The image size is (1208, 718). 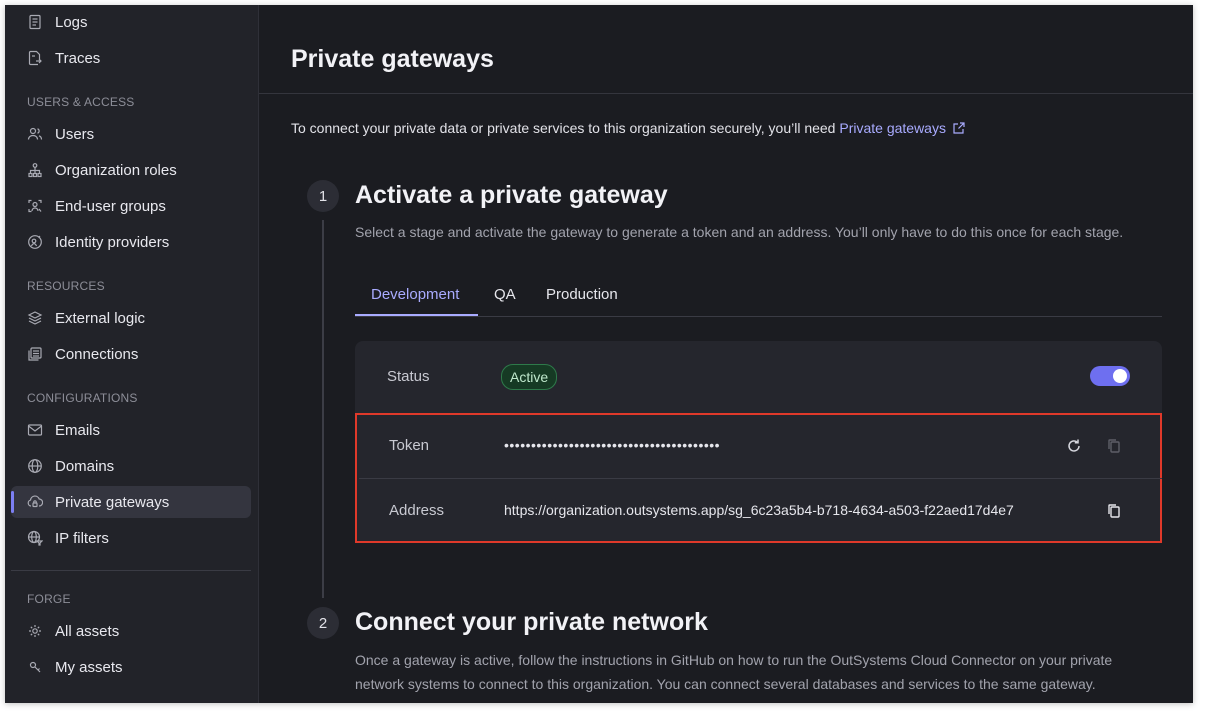 What do you see at coordinates (112, 502) in the screenshot?
I see `sidebar-item-label: Private gateways` at bounding box center [112, 502].